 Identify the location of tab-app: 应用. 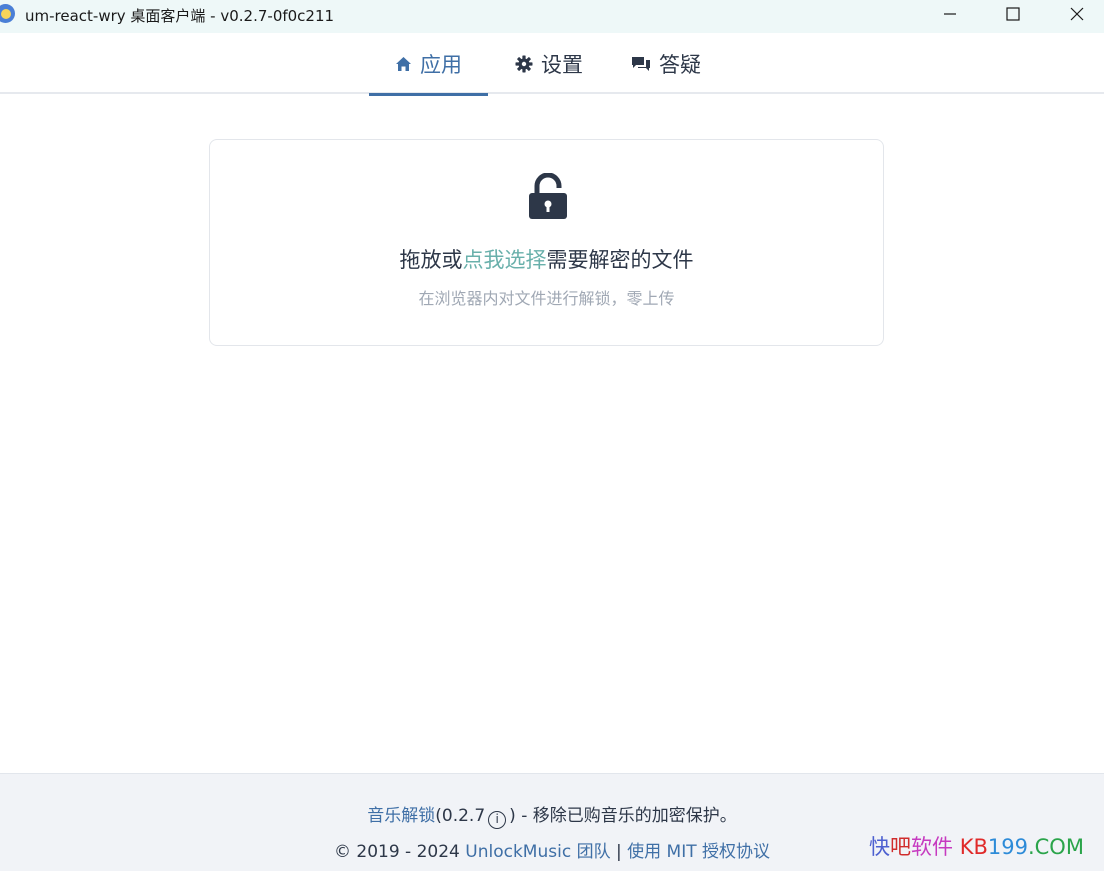
(428, 64).